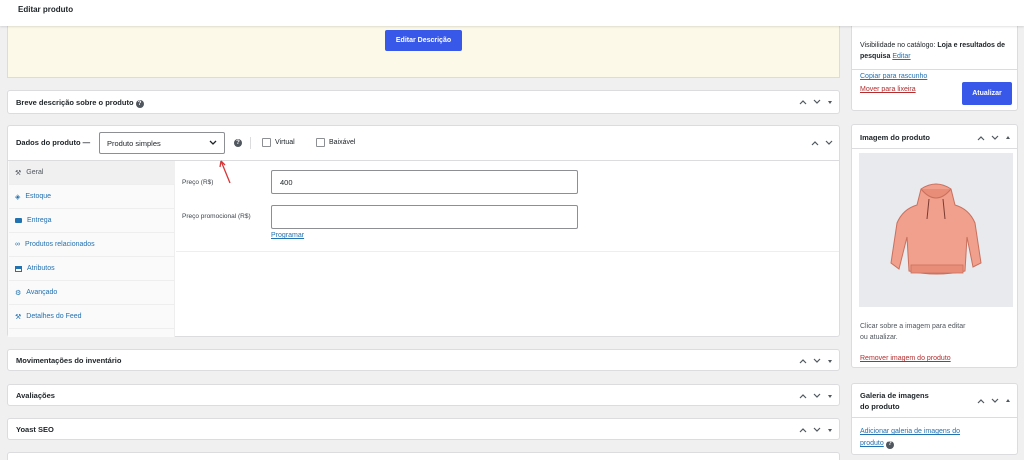 The image size is (1024, 460). What do you see at coordinates (92, 173) in the screenshot?
I see `tab-geral: ⚒ Geral` at bounding box center [92, 173].